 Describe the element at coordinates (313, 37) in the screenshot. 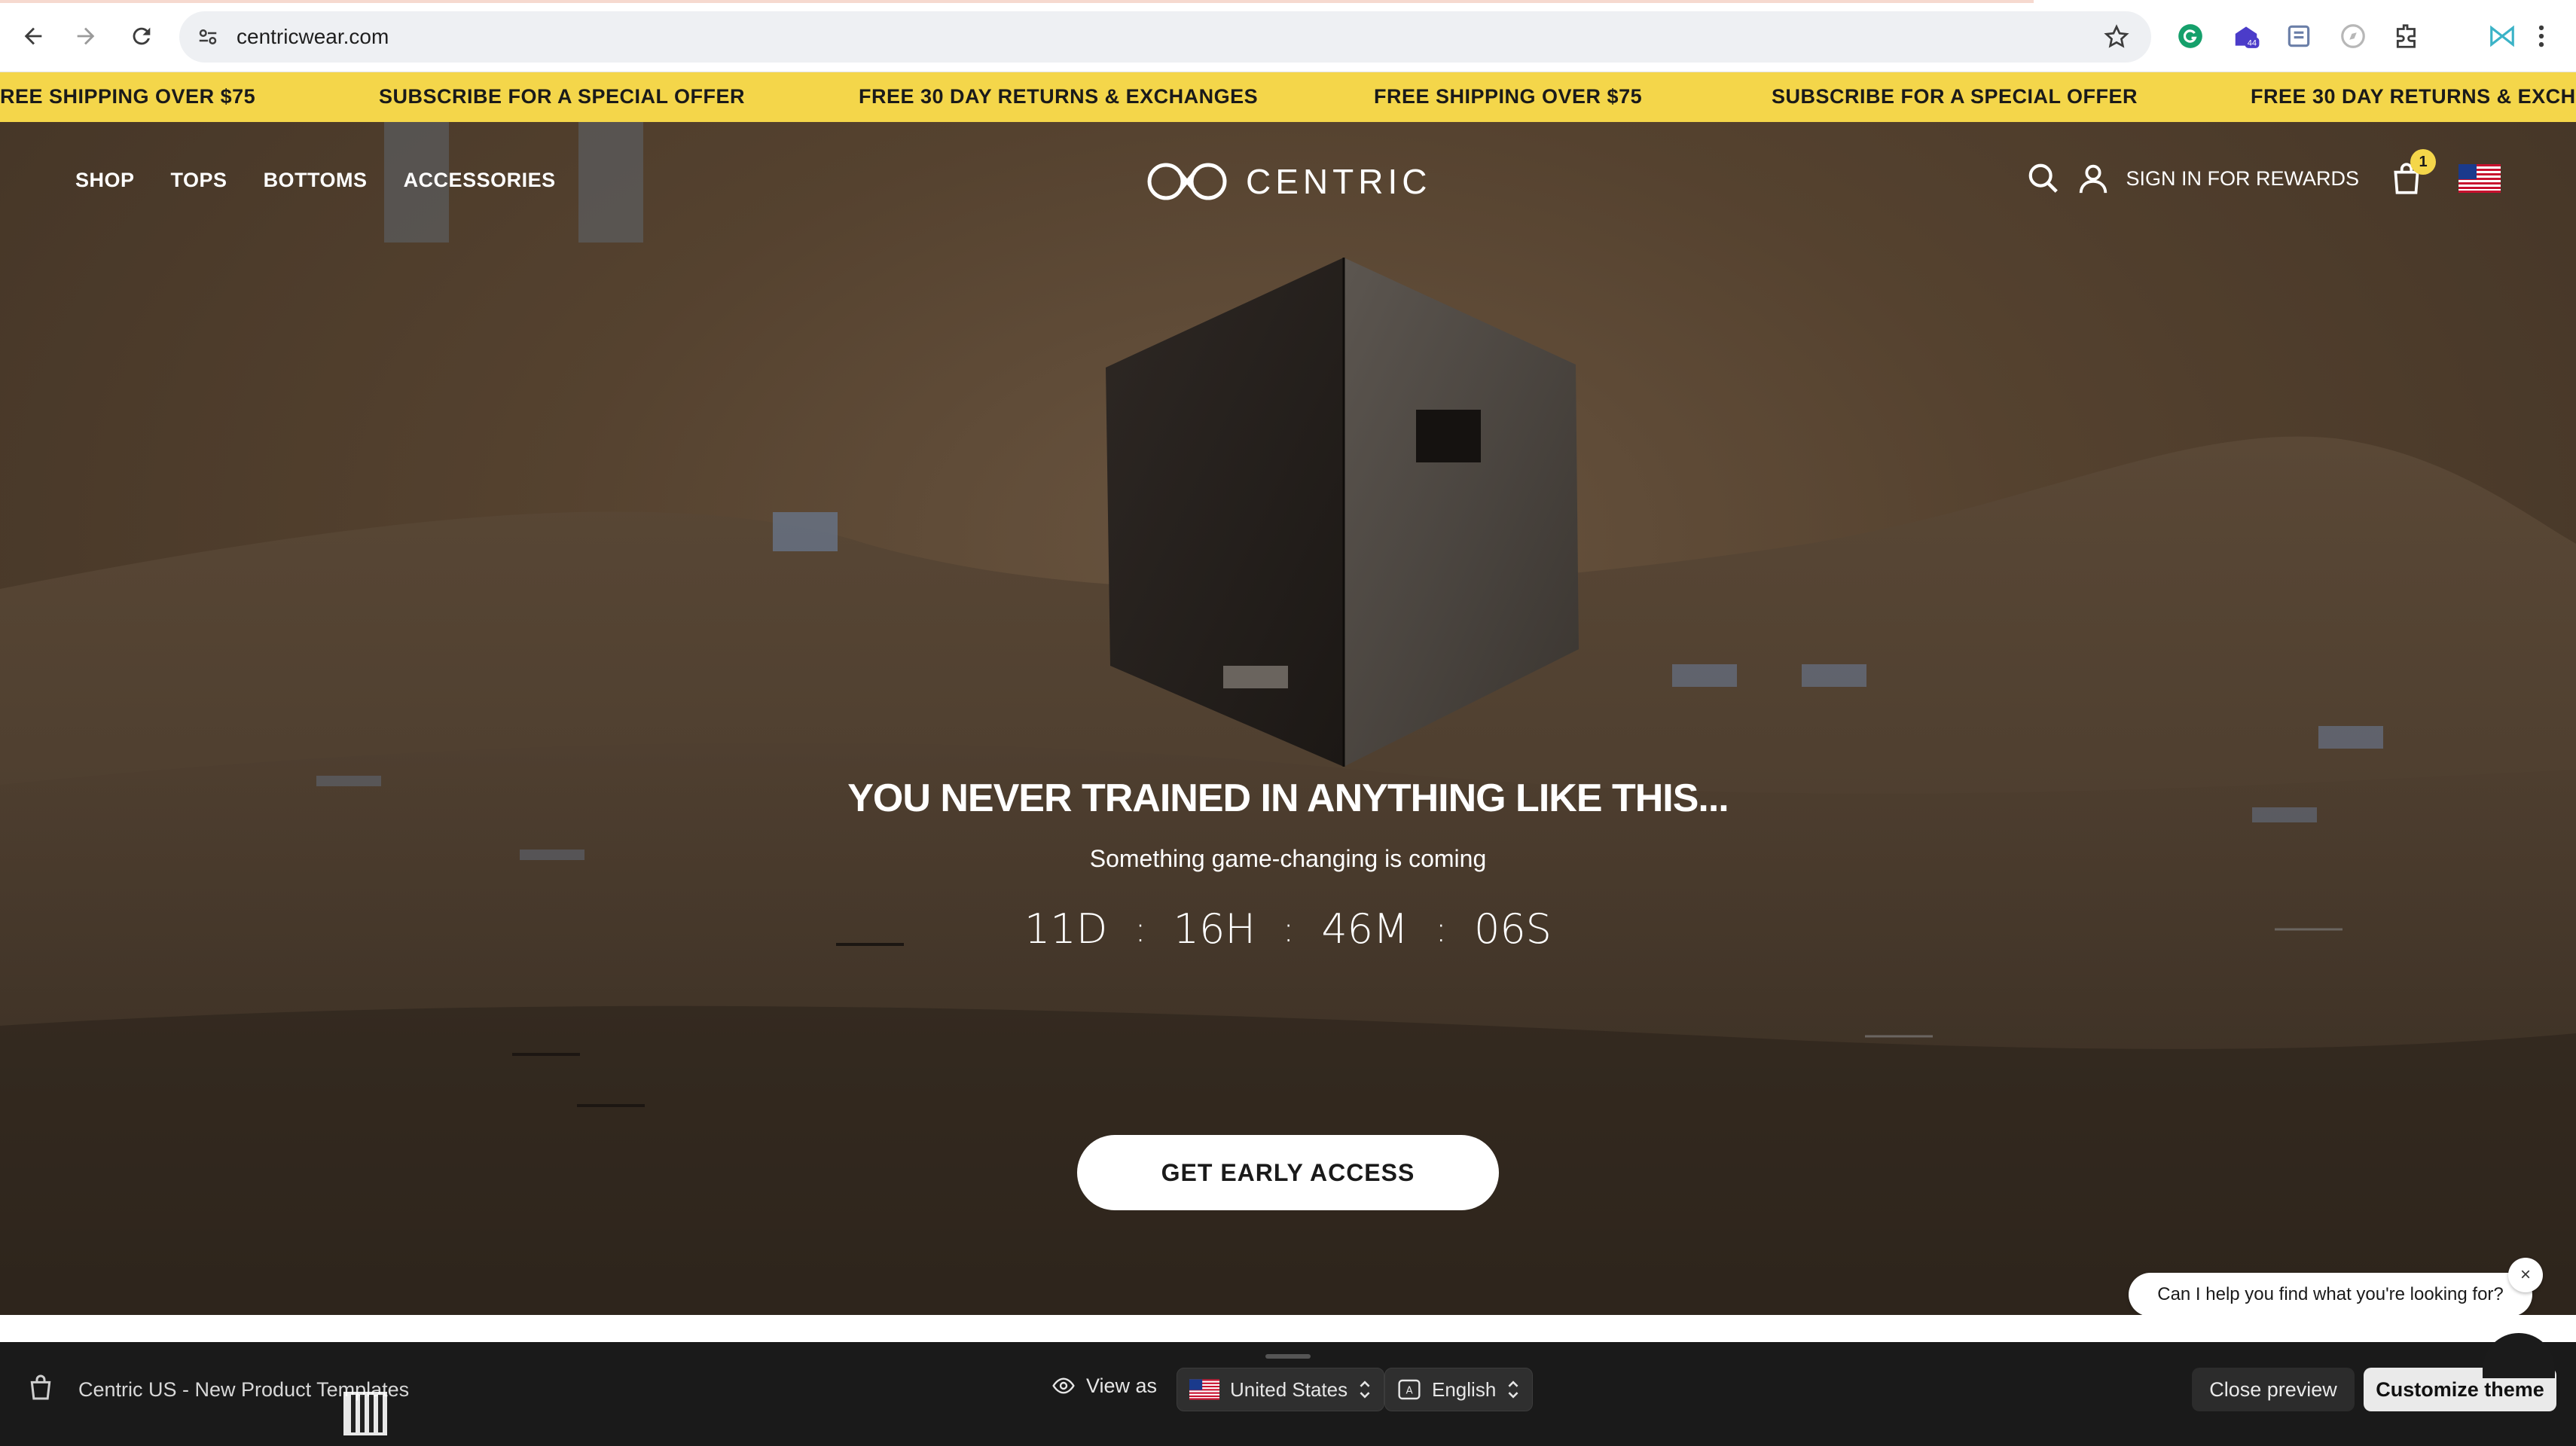

I see `url-text: centricwear.com` at that location.